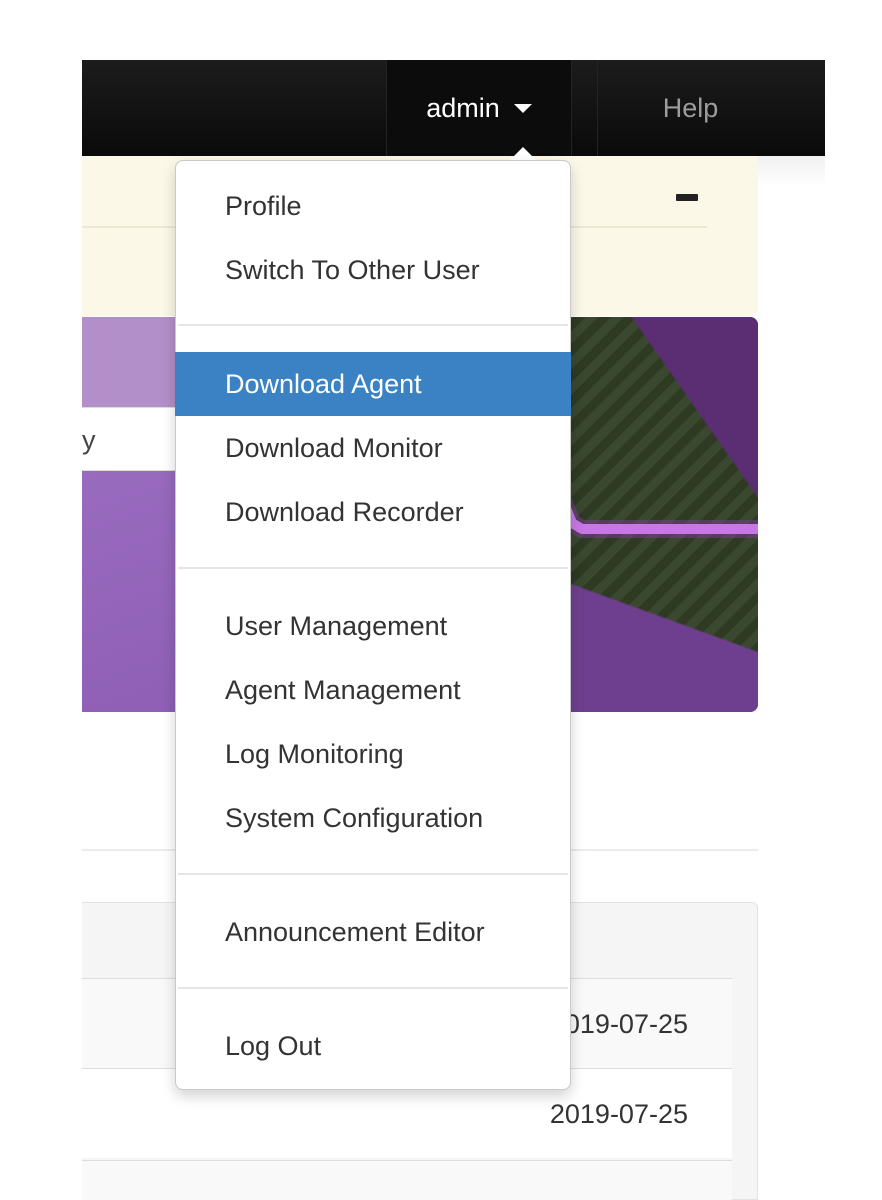 The height and width of the screenshot is (1200, 882). I want to click on help-label: Help, so click(690, 107).